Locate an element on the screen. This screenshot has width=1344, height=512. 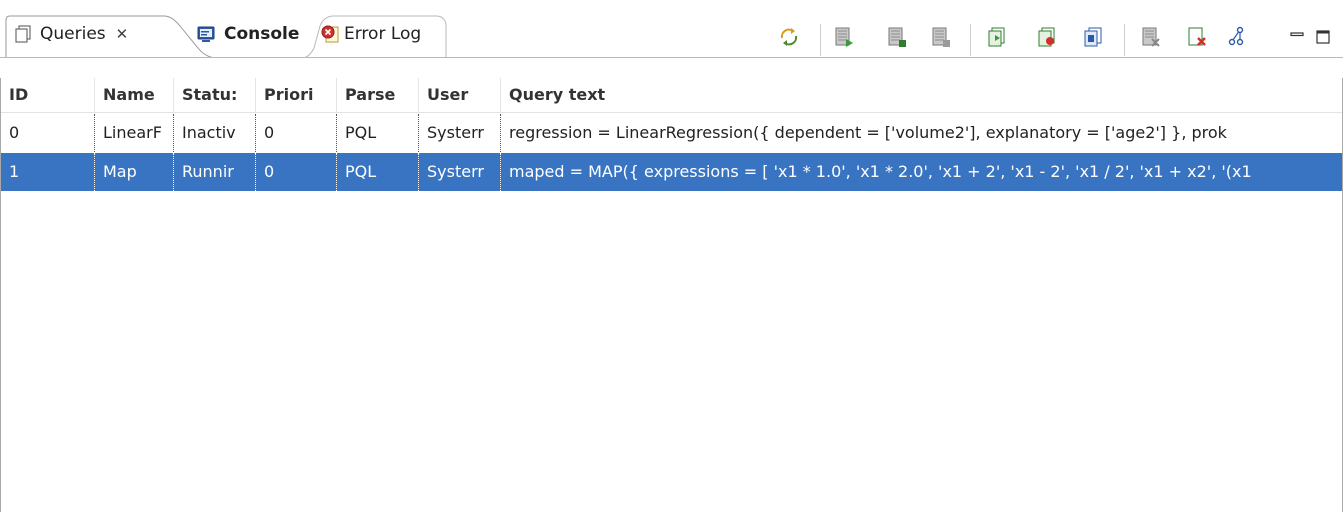
copy-query-icon is located at coordinates (1093, 37).